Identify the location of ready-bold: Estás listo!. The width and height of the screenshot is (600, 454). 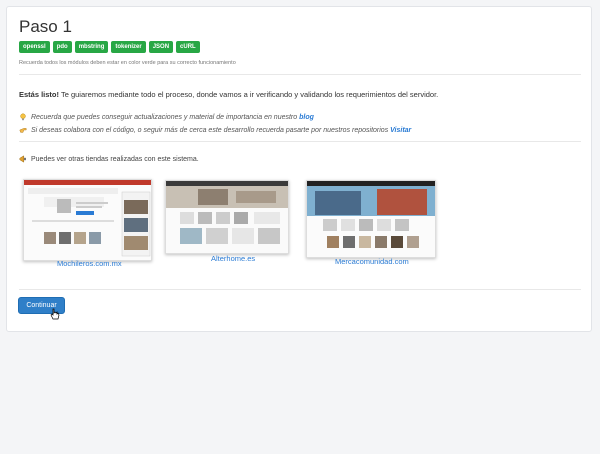
(39, 94).